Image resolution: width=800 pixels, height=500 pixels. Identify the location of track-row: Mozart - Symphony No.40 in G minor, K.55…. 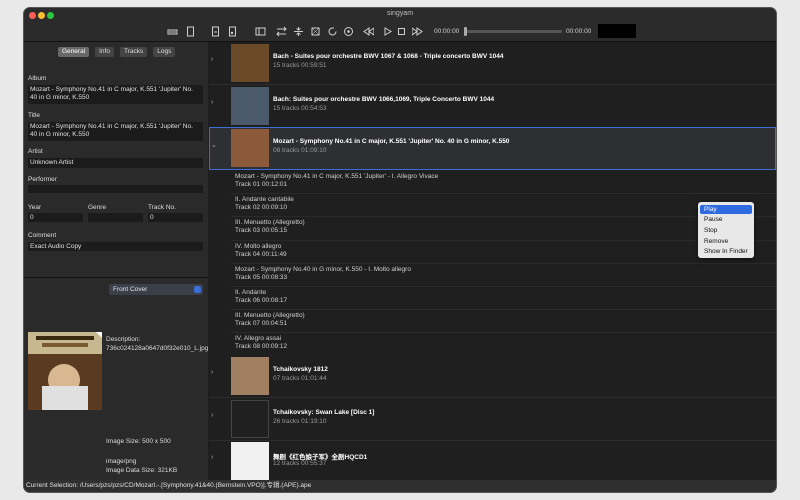
(323, 274).